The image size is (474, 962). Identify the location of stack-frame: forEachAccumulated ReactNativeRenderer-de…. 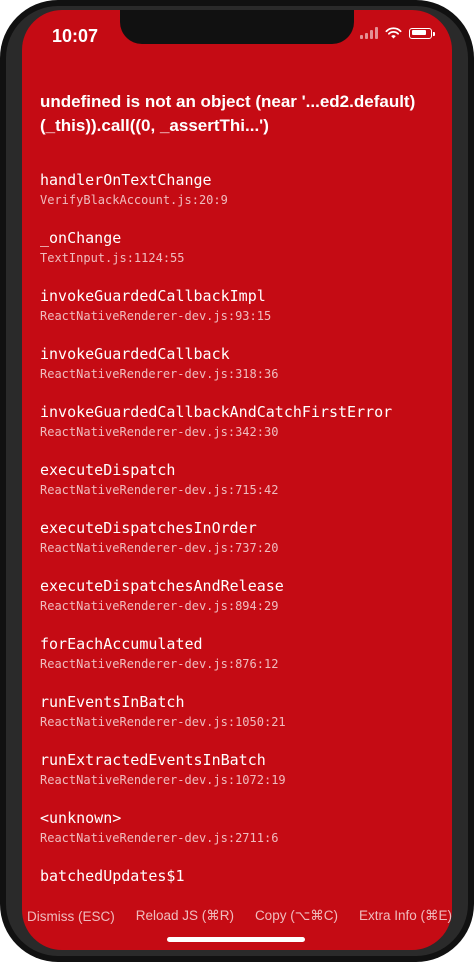
(240, 663).